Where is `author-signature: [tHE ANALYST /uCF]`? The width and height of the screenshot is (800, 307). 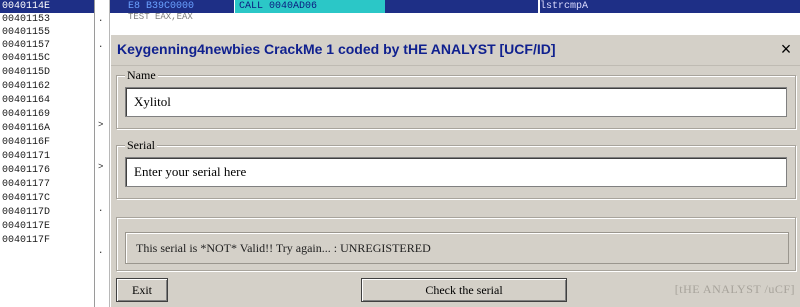 author-signature: [tHE ANALYST /uCF] is located at coordinates (734, 289).